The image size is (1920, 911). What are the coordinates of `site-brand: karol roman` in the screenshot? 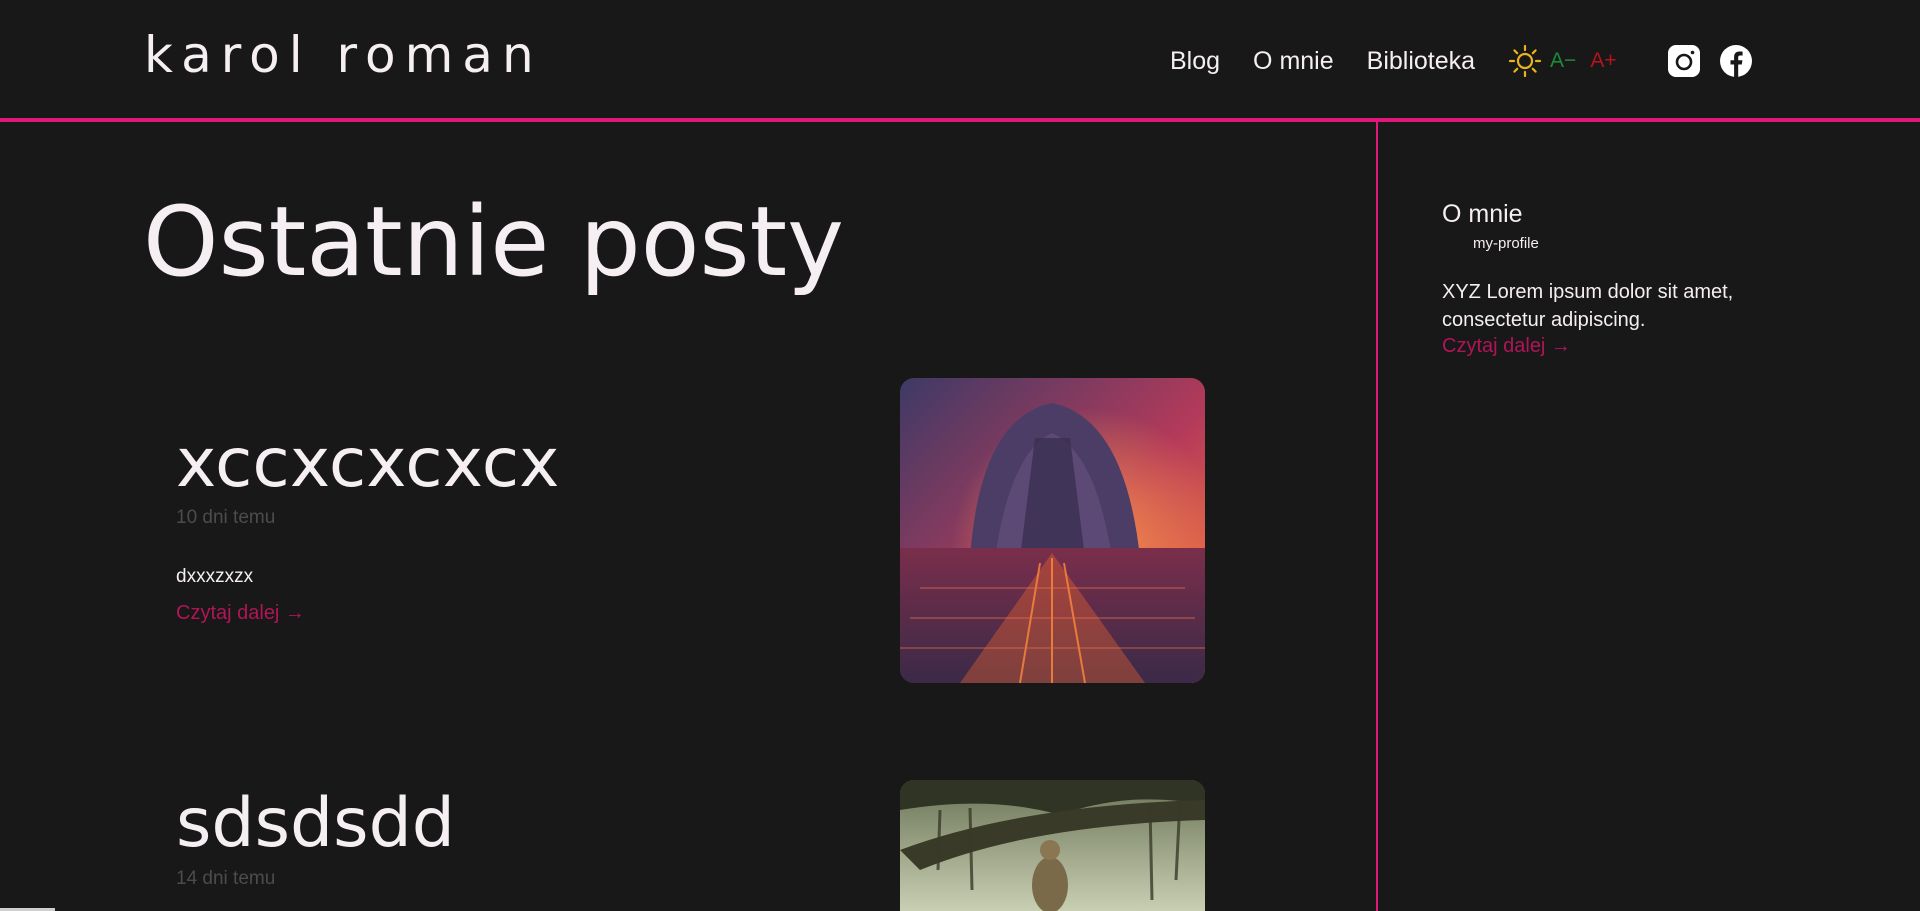 It's located at (343, 55).